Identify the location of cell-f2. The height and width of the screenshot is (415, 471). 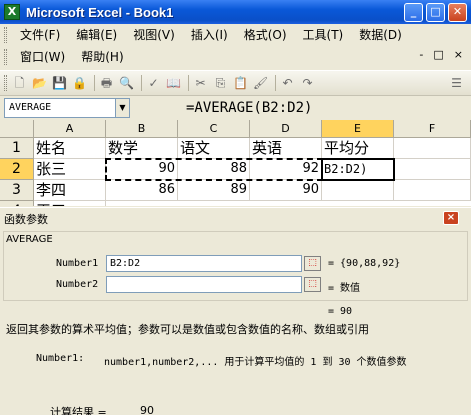
(432, 169).